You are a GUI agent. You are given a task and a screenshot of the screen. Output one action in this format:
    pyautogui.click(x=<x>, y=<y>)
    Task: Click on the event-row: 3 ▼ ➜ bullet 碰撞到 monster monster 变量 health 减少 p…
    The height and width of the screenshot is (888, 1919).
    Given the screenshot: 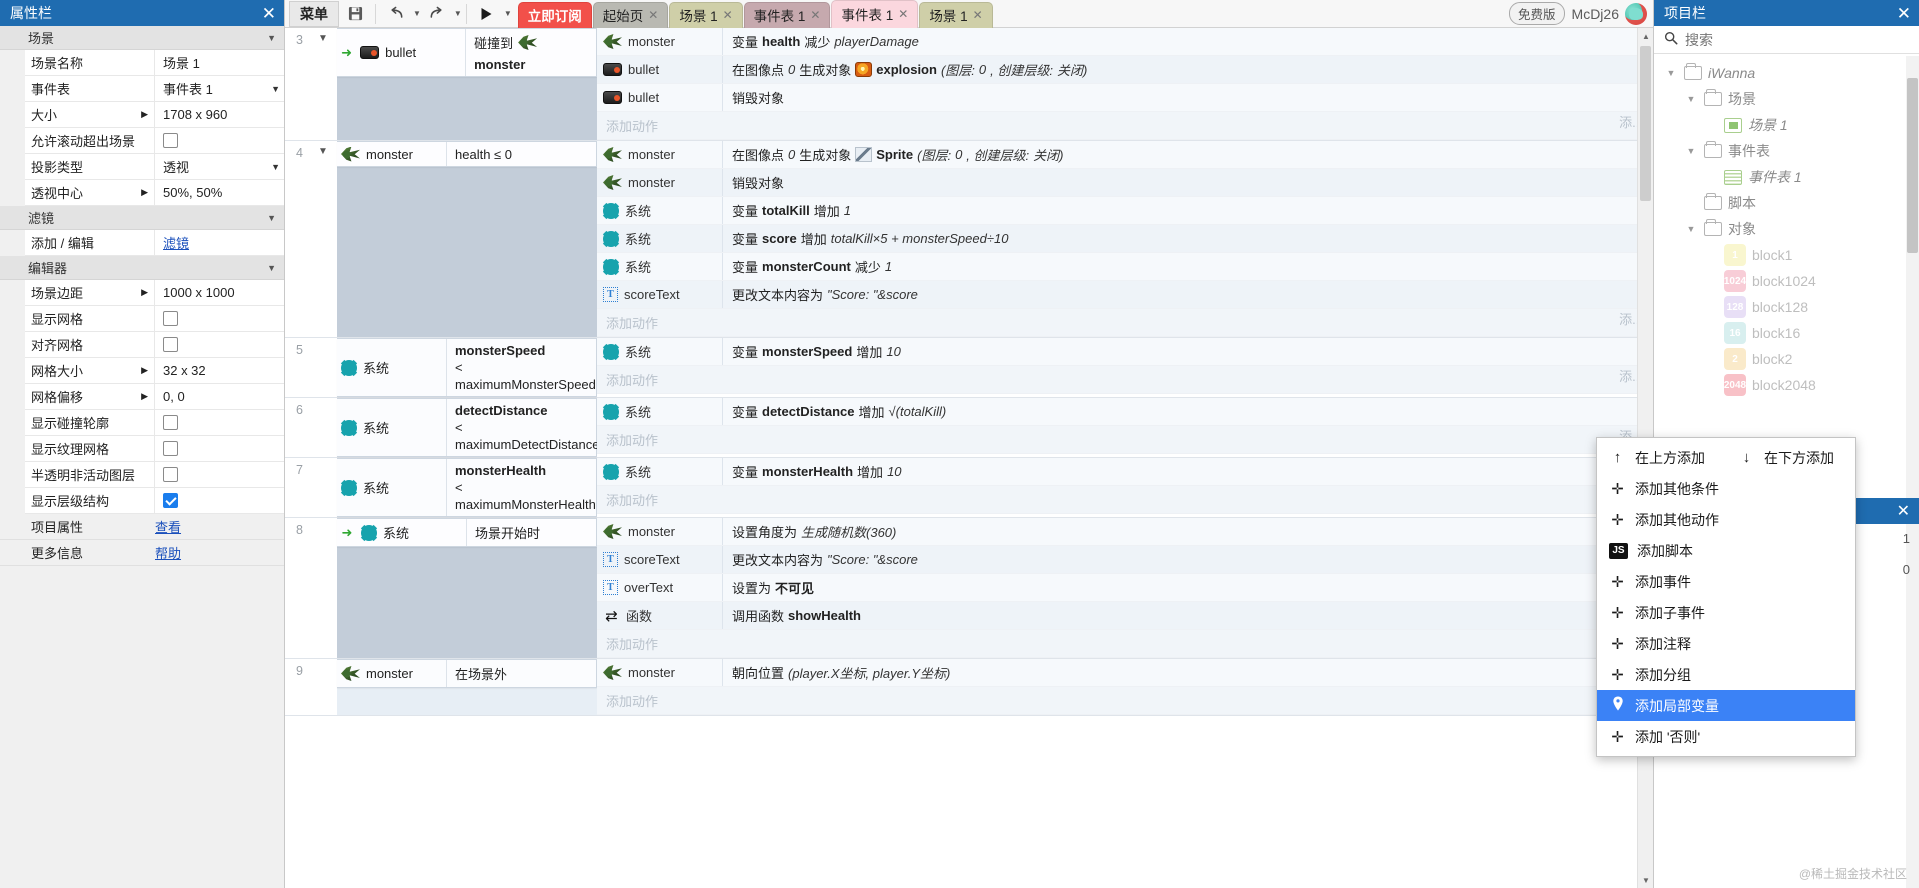 What is the action you would take?
    pyautogui.click(x=969, y=84)
    